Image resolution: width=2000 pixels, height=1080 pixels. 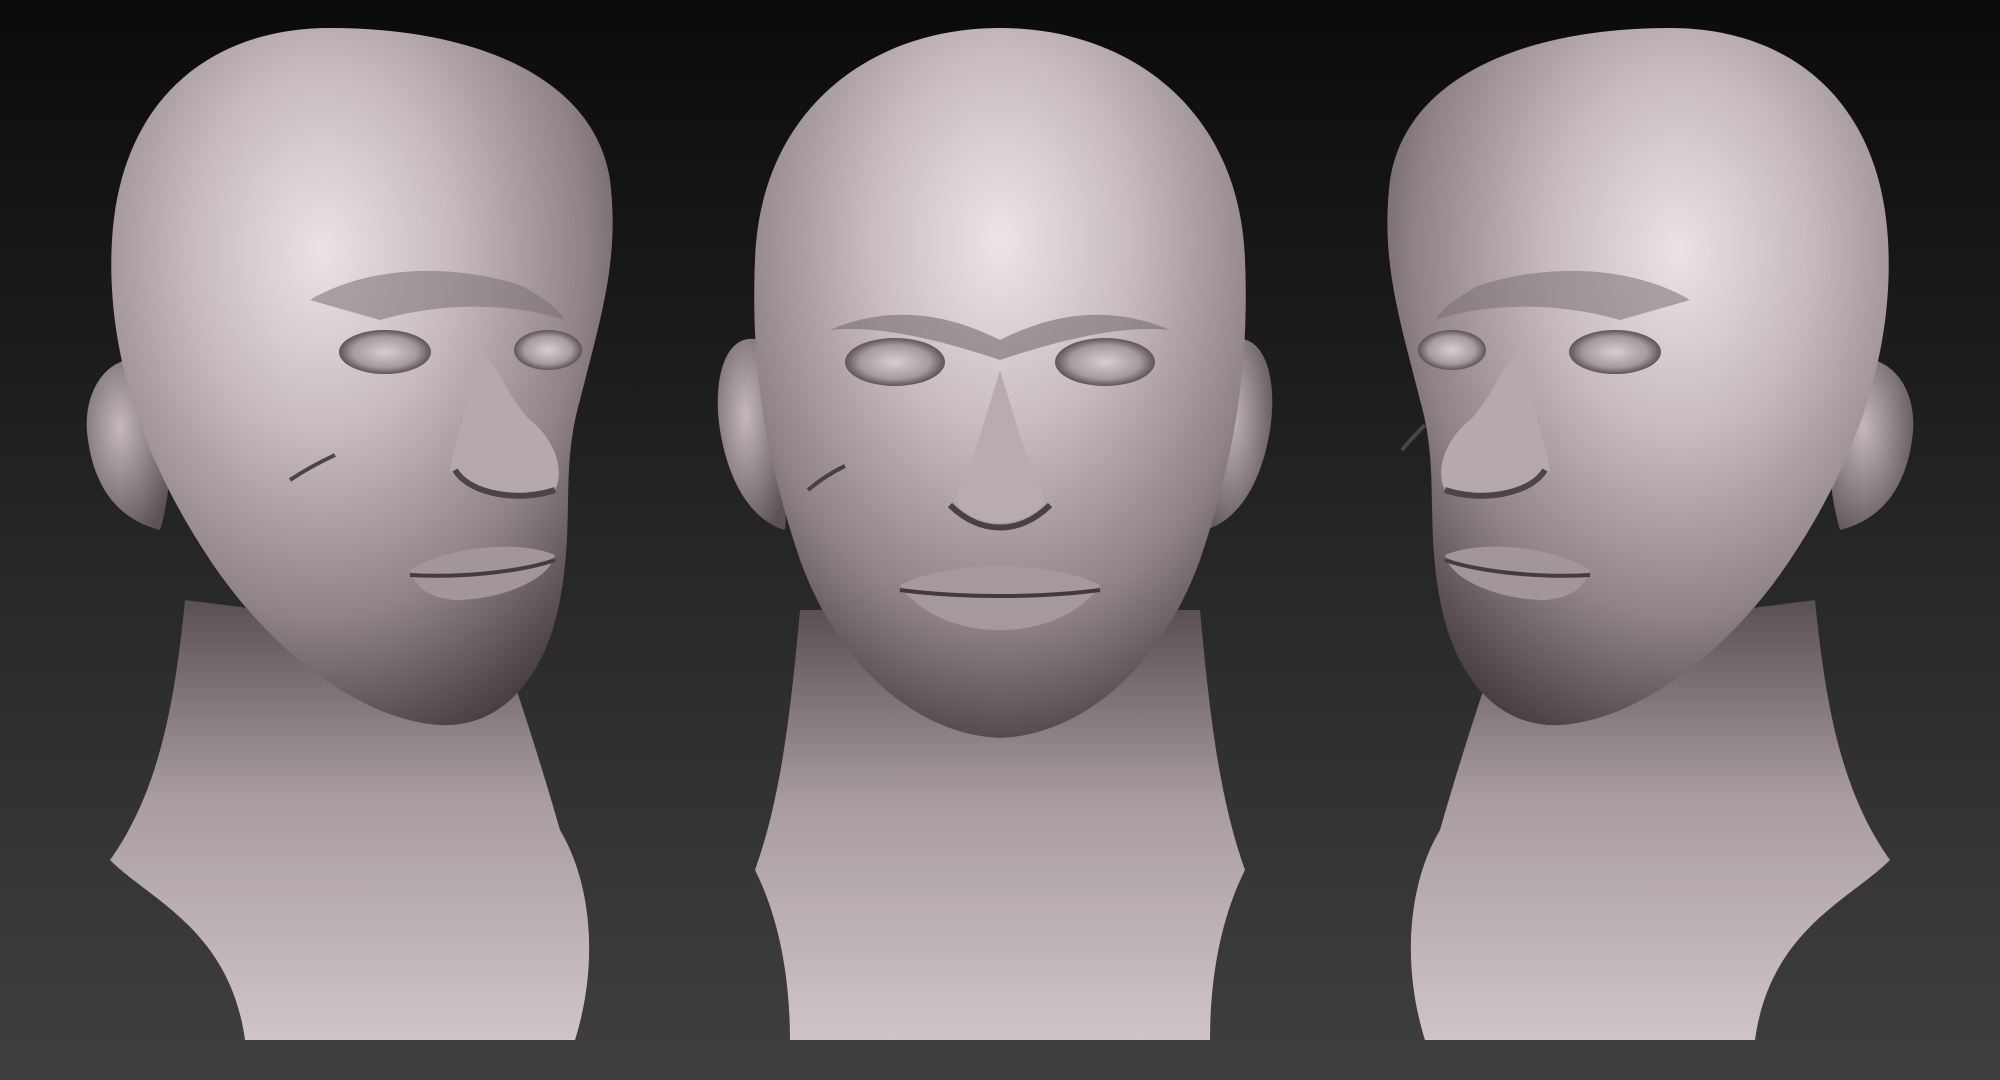 I want to click on eye-right-a, so click(x=1615, y=352).